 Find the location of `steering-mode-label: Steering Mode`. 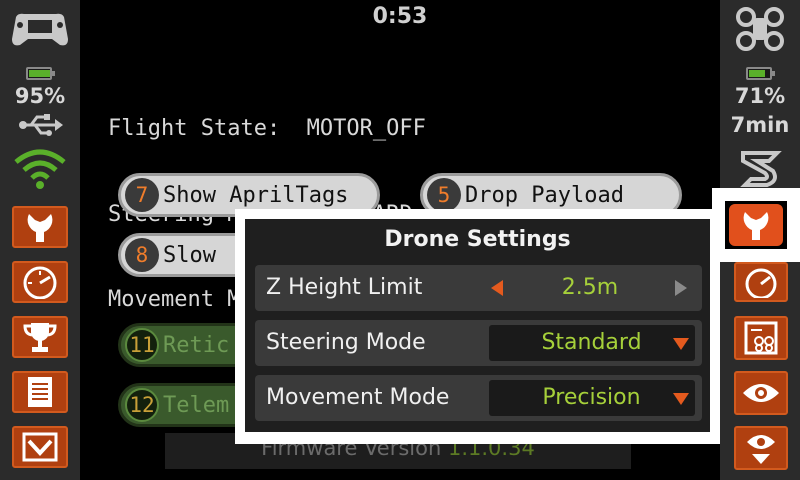

steering-mode-label: Steering Mode is located at coordinates (346, 342).